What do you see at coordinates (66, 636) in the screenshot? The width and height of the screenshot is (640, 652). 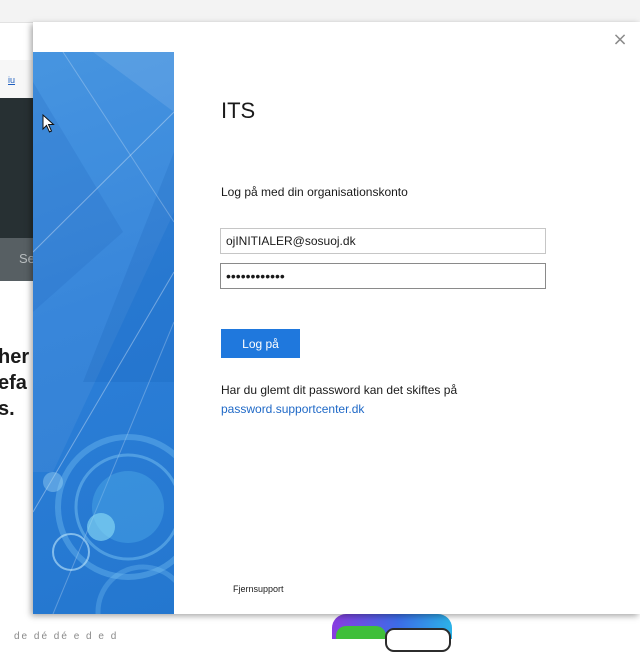 I see `background-bottom-text: de dé dé e d e d` at bounding box center [66, 636].